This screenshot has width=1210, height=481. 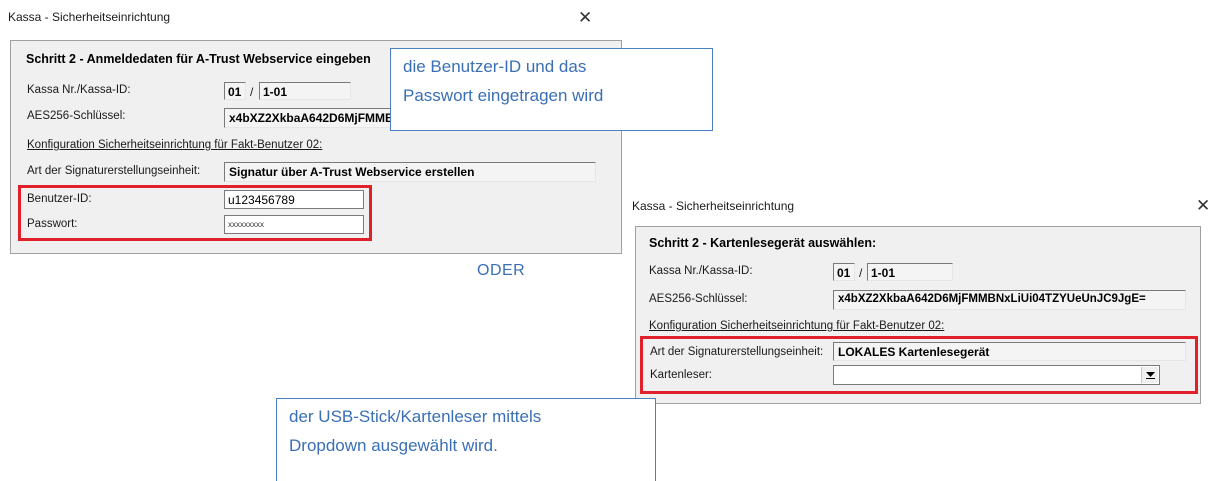 I want to click on window2-kassa-id-field: 1-01, so click(x=910, y=272).